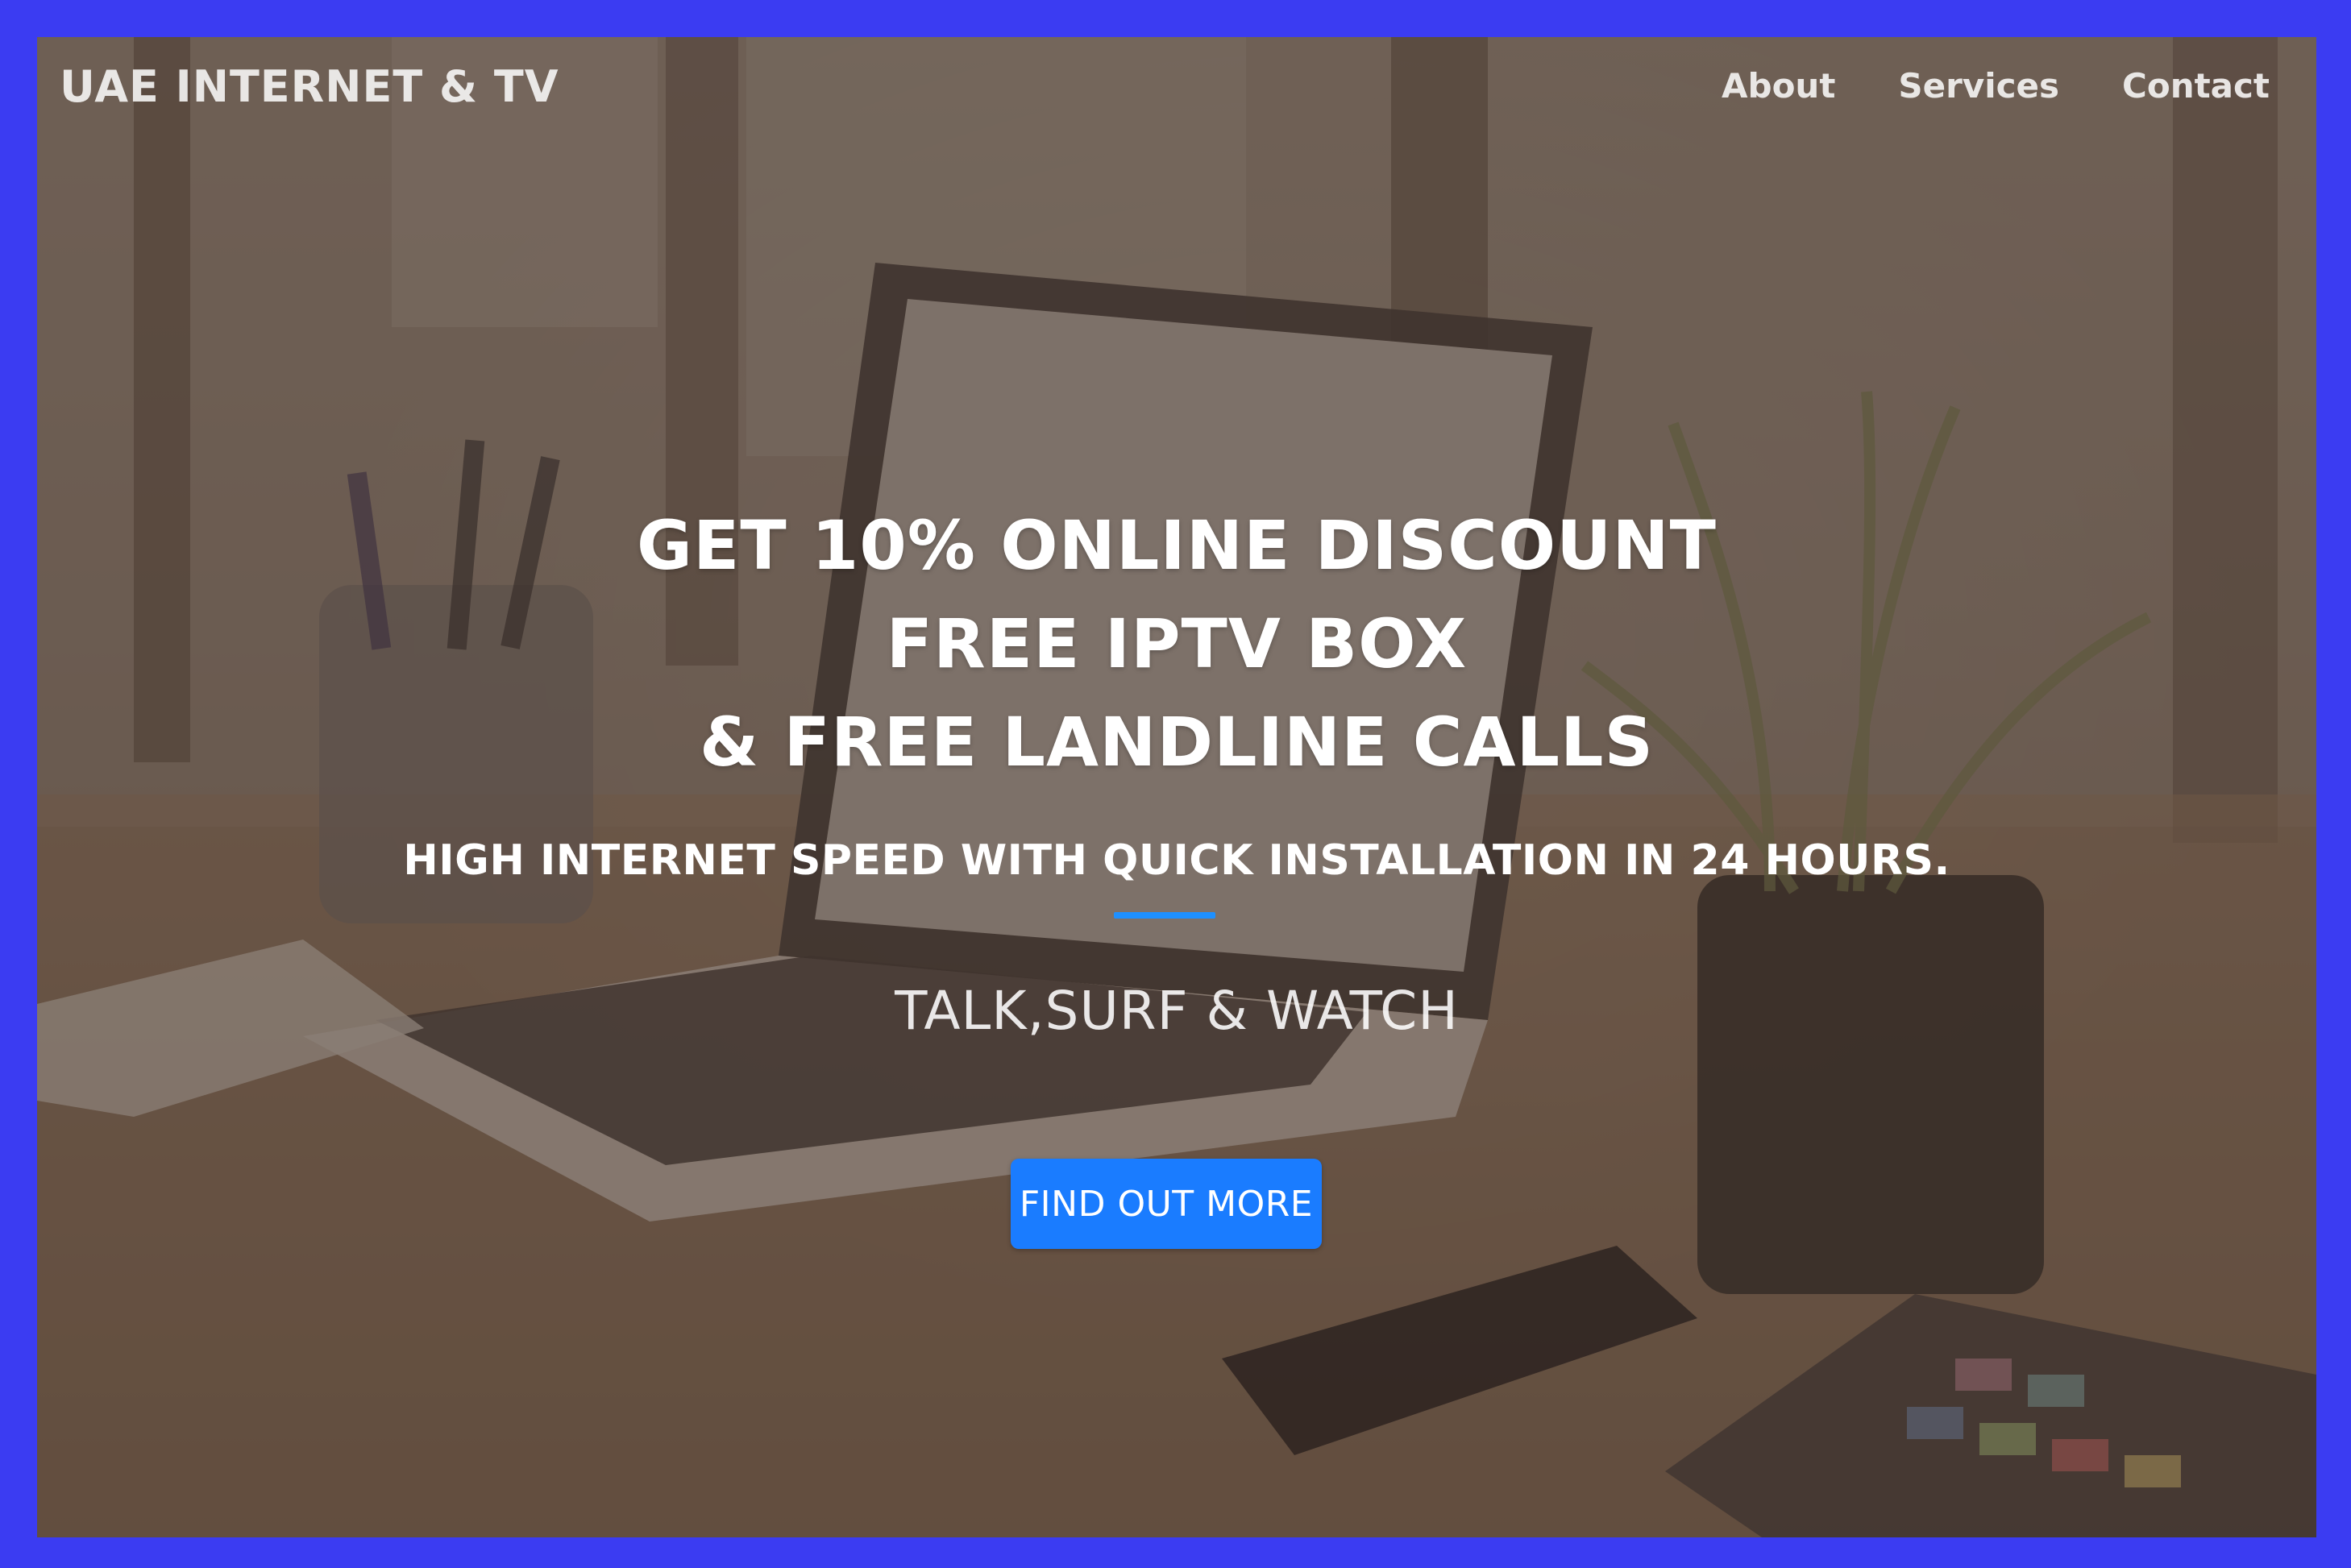 Image resolution: width=2351 pixels, height=1568 pixels. Describe the element at coordinates (310, 86) in the screenshot. I see `brand-logo: UAE INTERNET & TV` at that location.